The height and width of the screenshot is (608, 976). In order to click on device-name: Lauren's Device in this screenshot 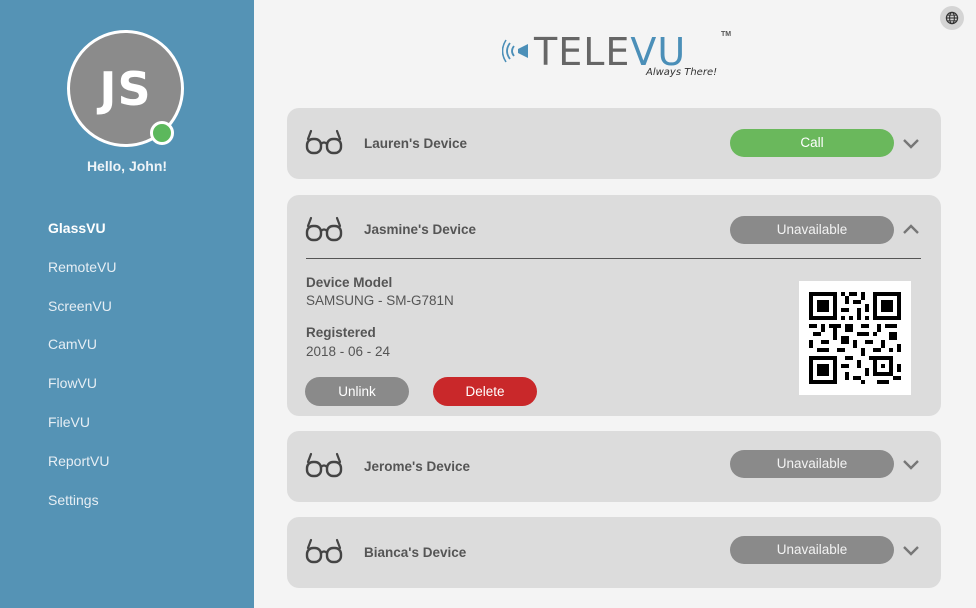, I will do `click(416, 143)`.